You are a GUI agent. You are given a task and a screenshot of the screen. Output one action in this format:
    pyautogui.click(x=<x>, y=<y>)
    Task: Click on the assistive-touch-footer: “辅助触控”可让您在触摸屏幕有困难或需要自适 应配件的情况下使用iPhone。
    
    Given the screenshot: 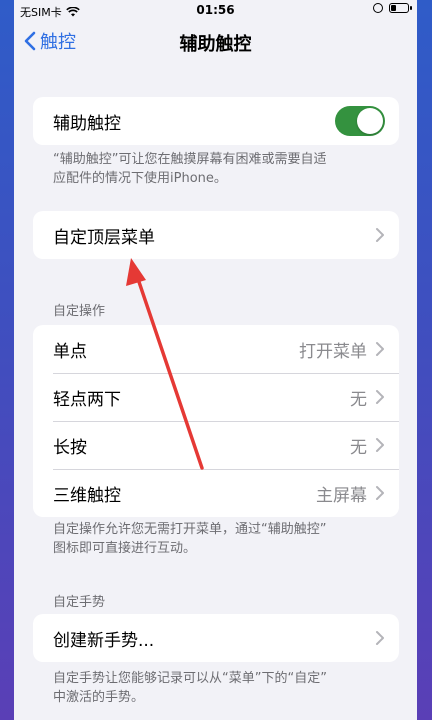 What is the action you would take?
    pyautogui.click(x=223, y=169)
    